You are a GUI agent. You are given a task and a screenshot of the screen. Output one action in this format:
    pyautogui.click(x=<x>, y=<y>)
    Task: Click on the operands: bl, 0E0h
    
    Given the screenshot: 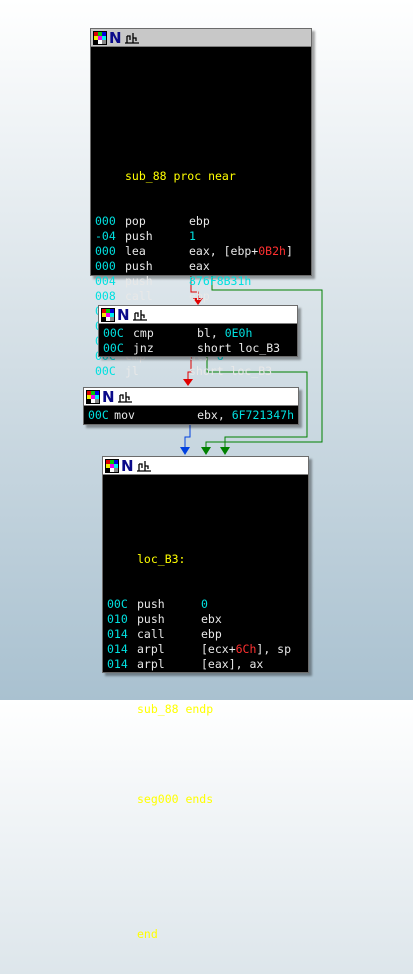 What is the action you would take?
    pyautogui.click(x=224, y=333)
    